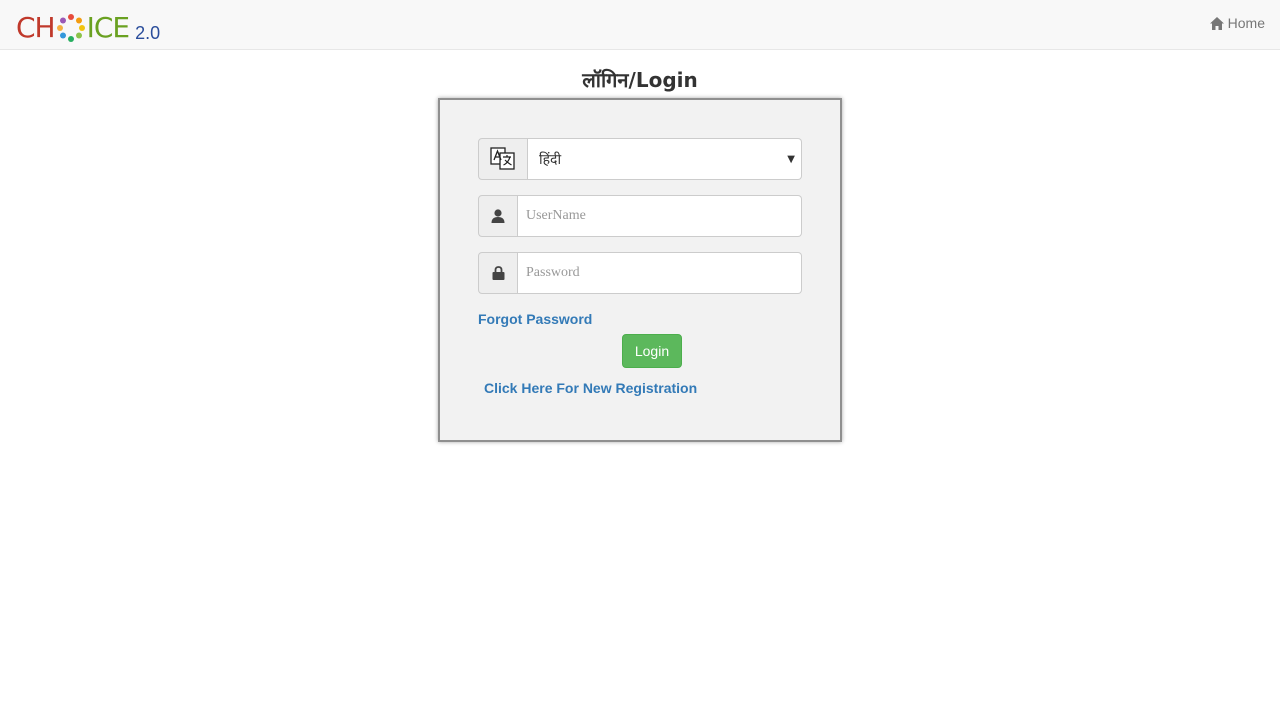 This screenshot has height=720, width=1280. I want to click on language-addon, so click(503, 159).